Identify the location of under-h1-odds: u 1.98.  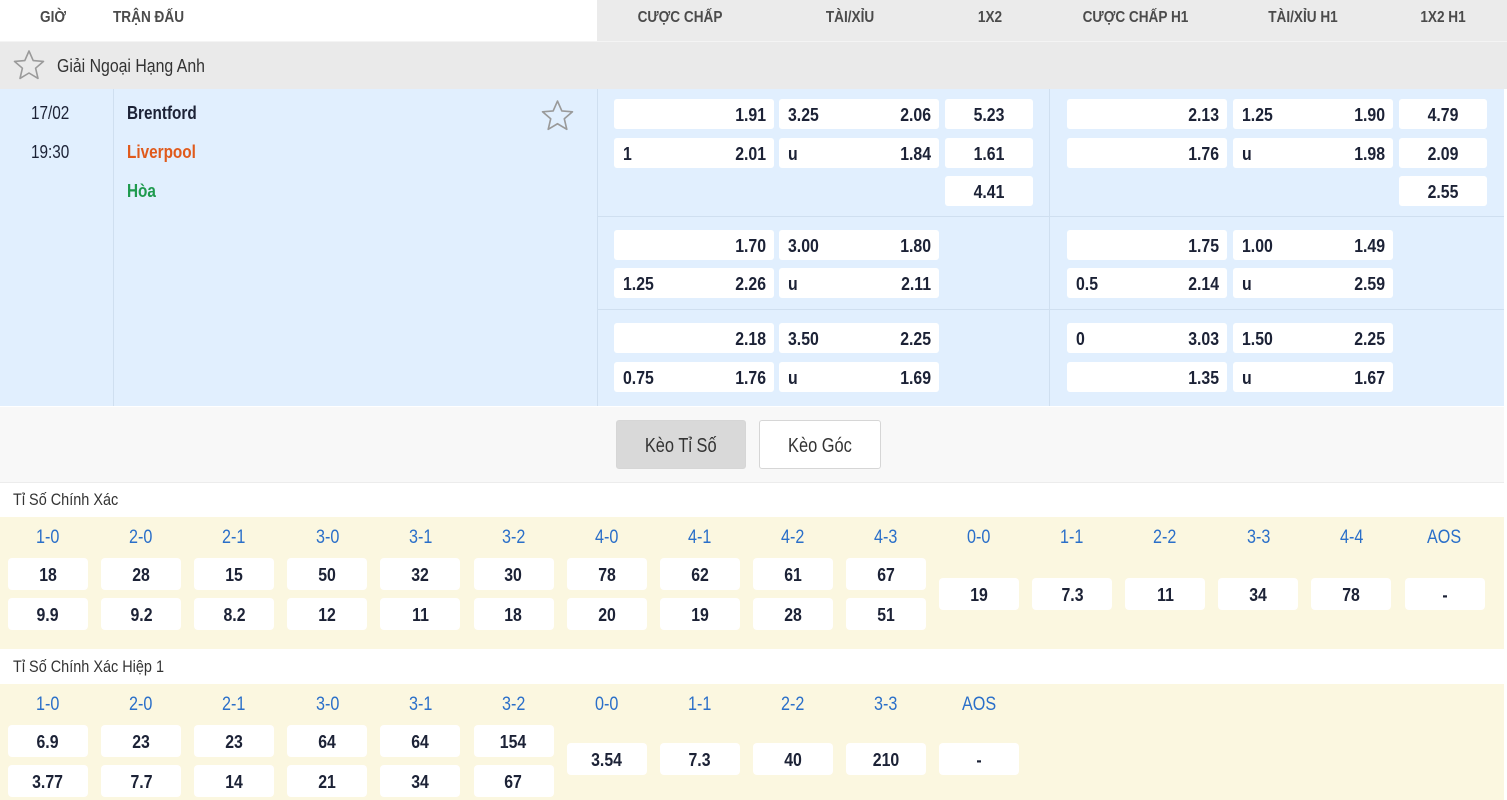
(1313, 153).